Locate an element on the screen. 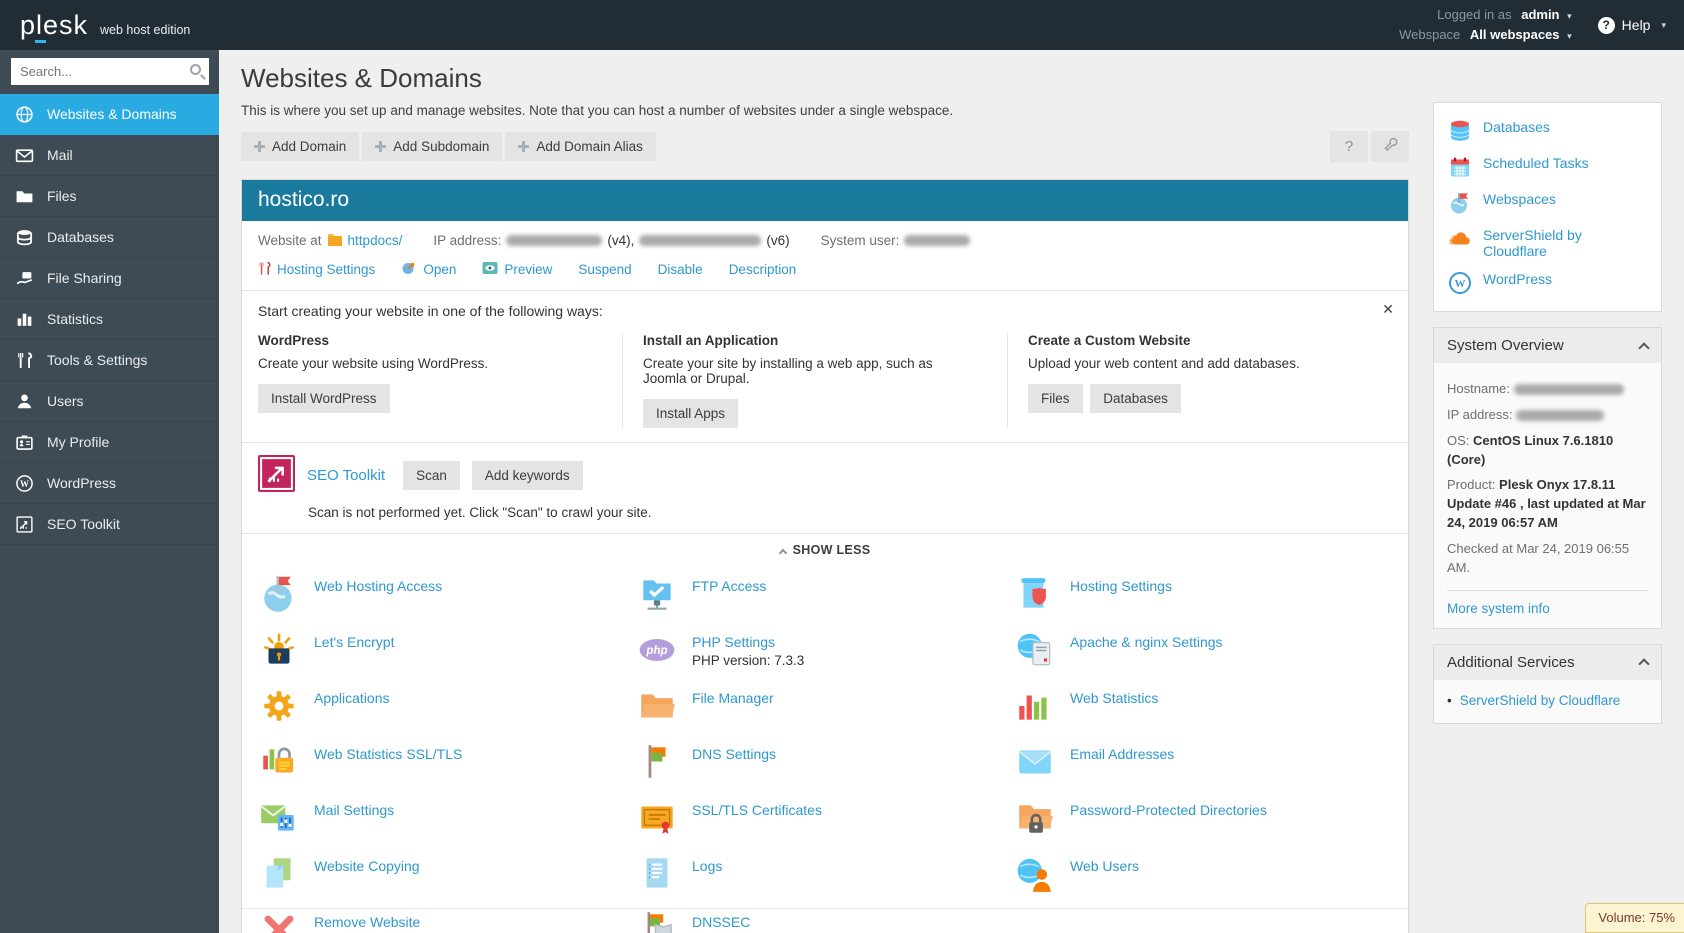 This screenshot has width=1684, height=933. feature-web-statistics: Web Statistics is located at coordinates (1203, 713).